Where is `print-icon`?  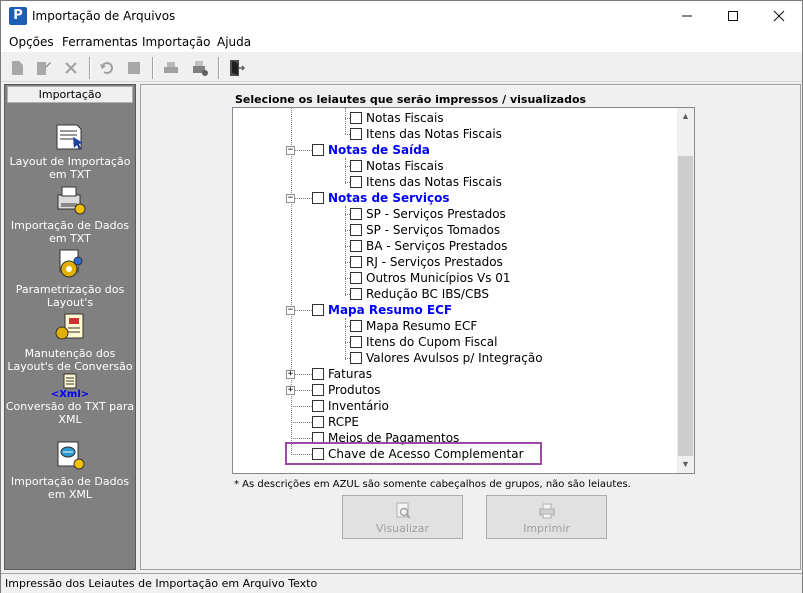
print-icon is located at coordinates (171, 68).